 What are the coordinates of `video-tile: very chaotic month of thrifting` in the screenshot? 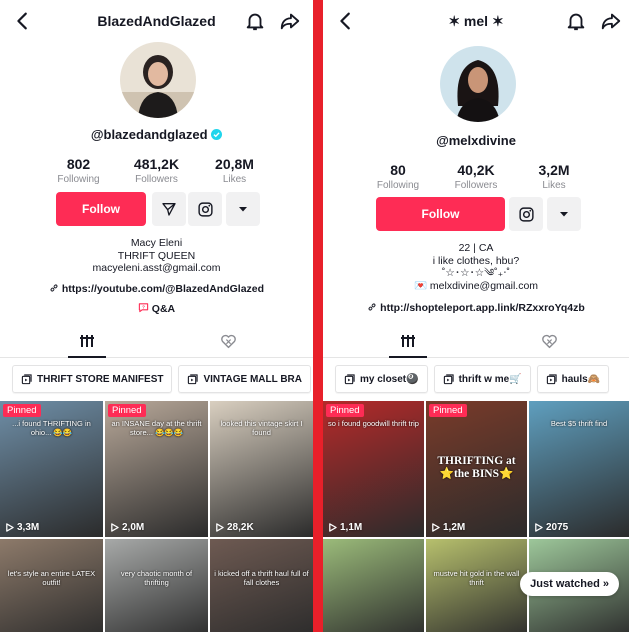 It's located at (156, 585).